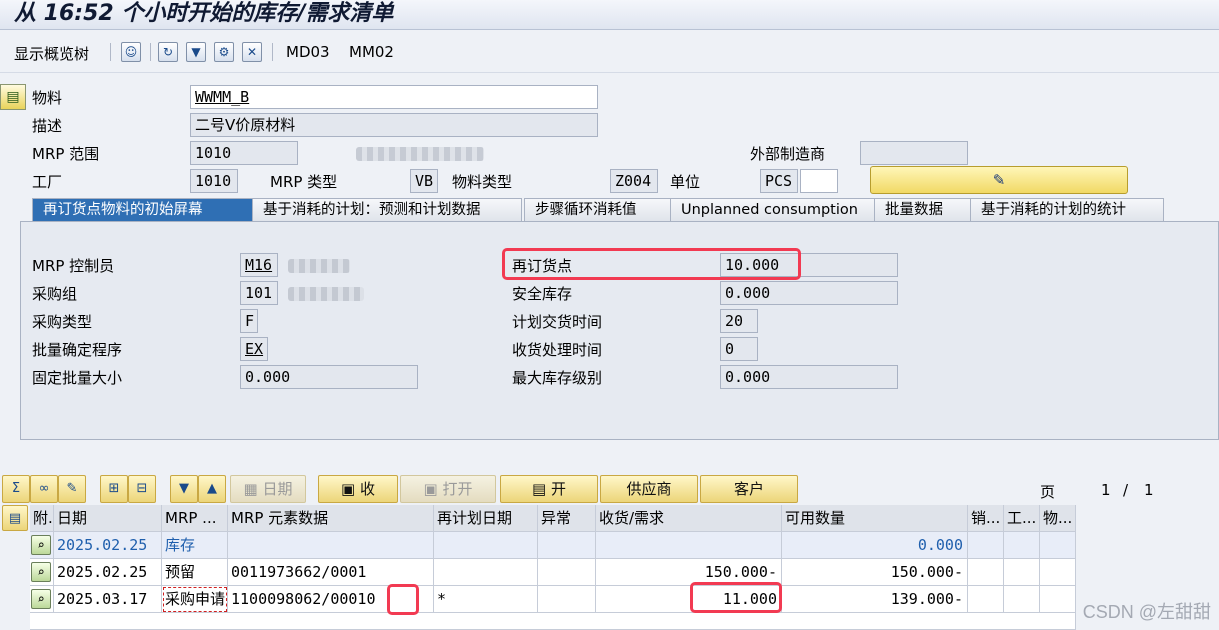  Describe the element at coordinates (331, 518) in the screenshot. I see `column-header: MRP 元素数据` at that location.